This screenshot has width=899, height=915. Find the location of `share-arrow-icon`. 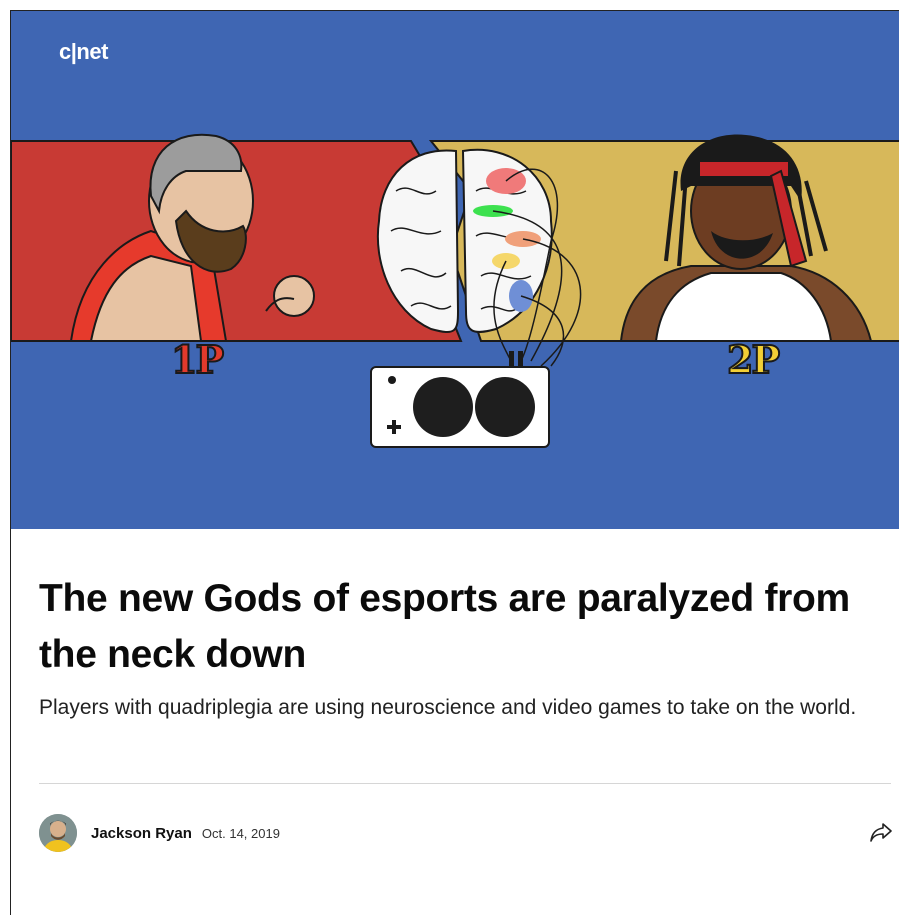

share-arrow-icon is located at coordinates (881, 832).